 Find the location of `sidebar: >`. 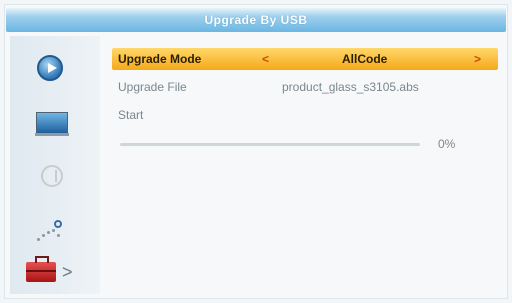

sidebar: > is located at coordinates (55, 165).